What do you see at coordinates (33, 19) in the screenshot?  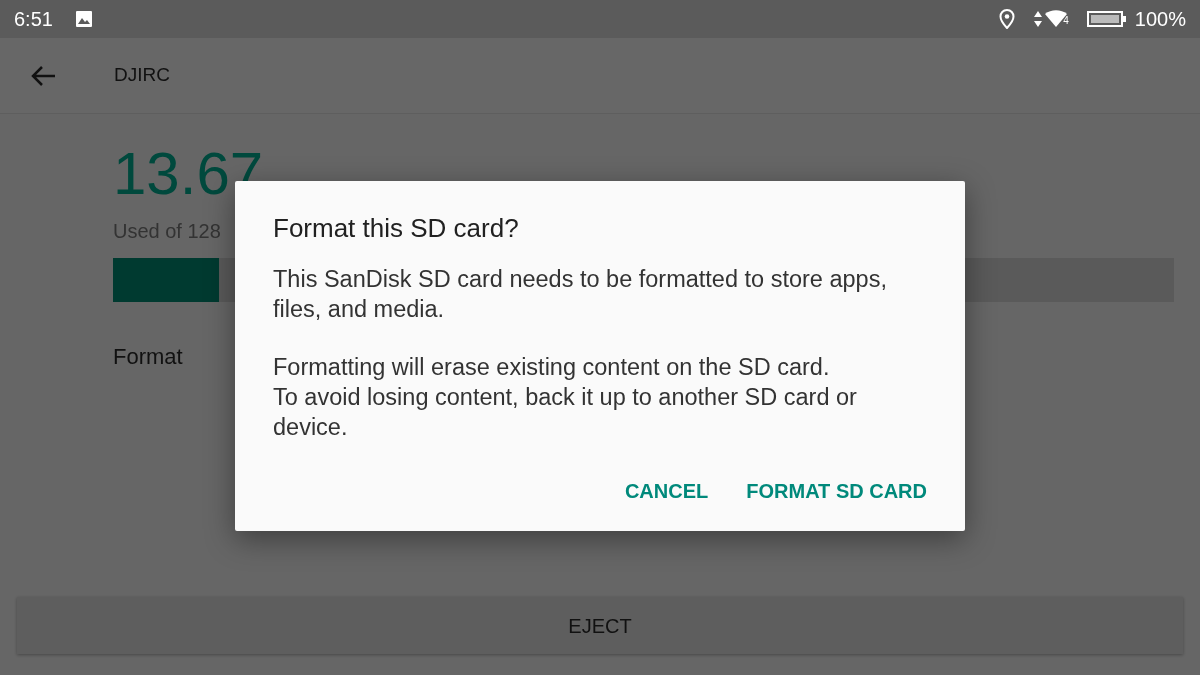 I see `status-time: 6:51` at bounding box center [33, 19].